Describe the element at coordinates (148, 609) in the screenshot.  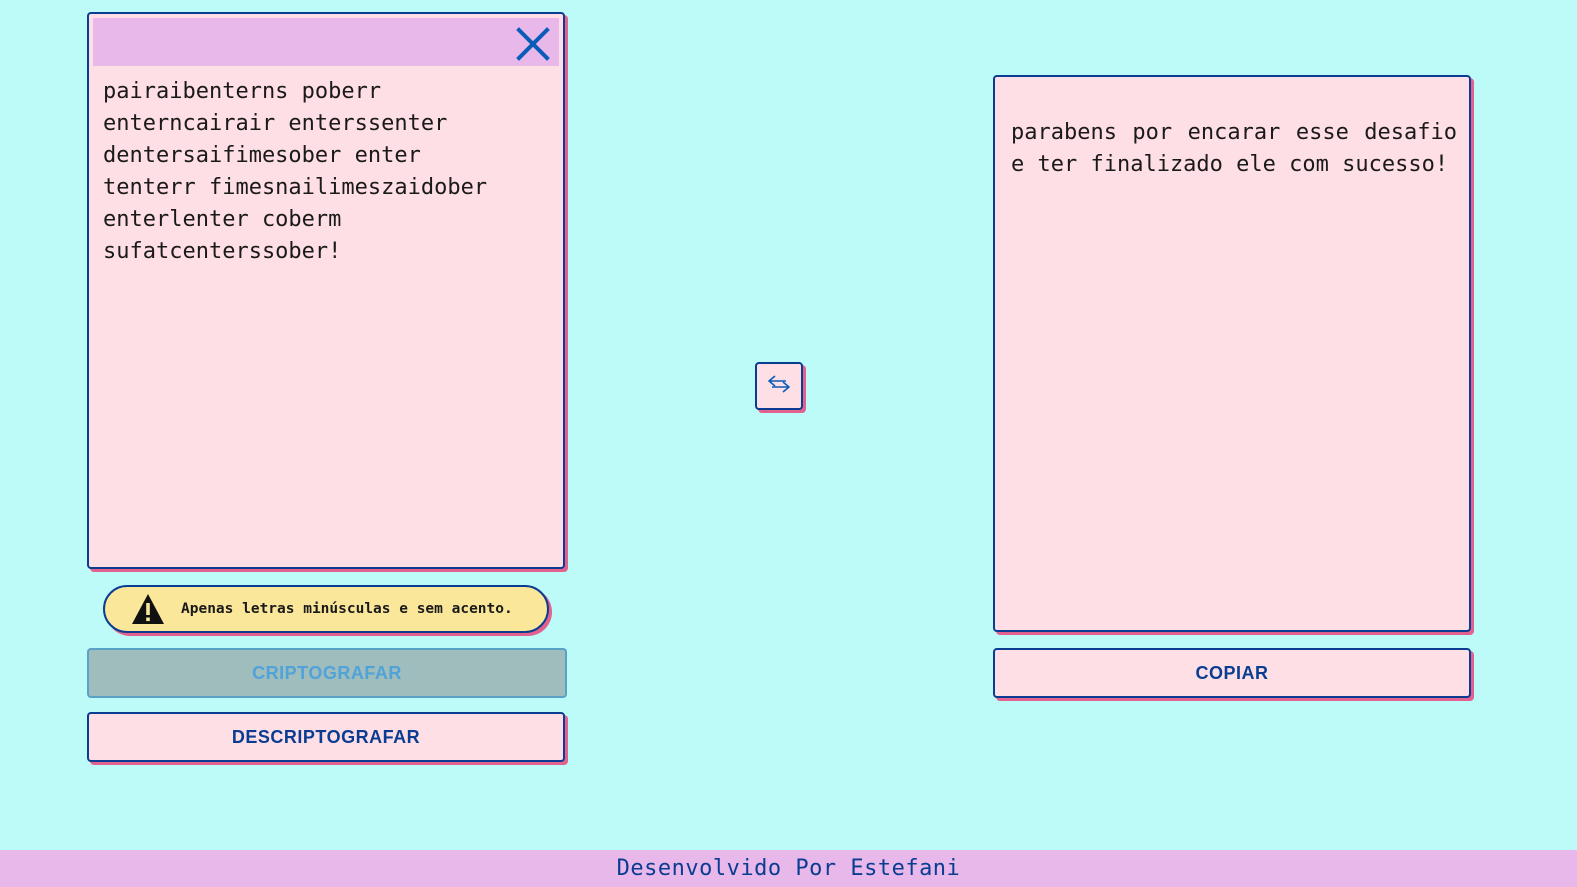
I see `warning-triangle-icon` at that location.